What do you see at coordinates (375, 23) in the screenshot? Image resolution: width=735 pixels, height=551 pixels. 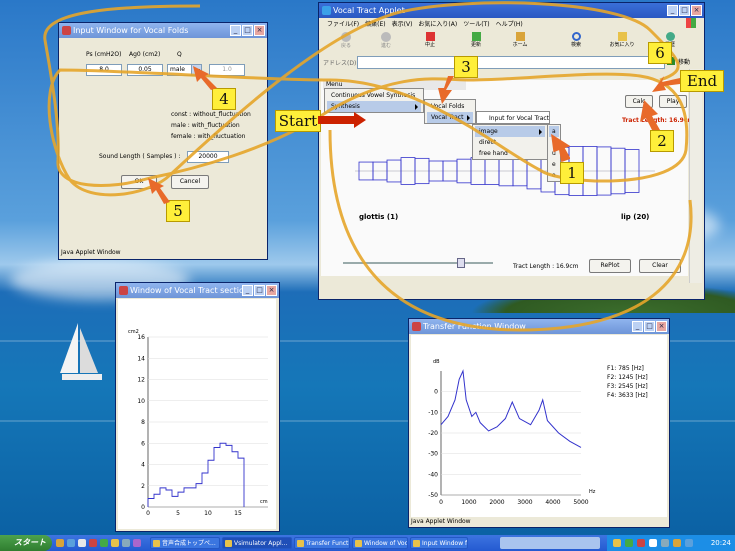 I see `menu-edit: 編集(E)` at bounding box center [375, 23].